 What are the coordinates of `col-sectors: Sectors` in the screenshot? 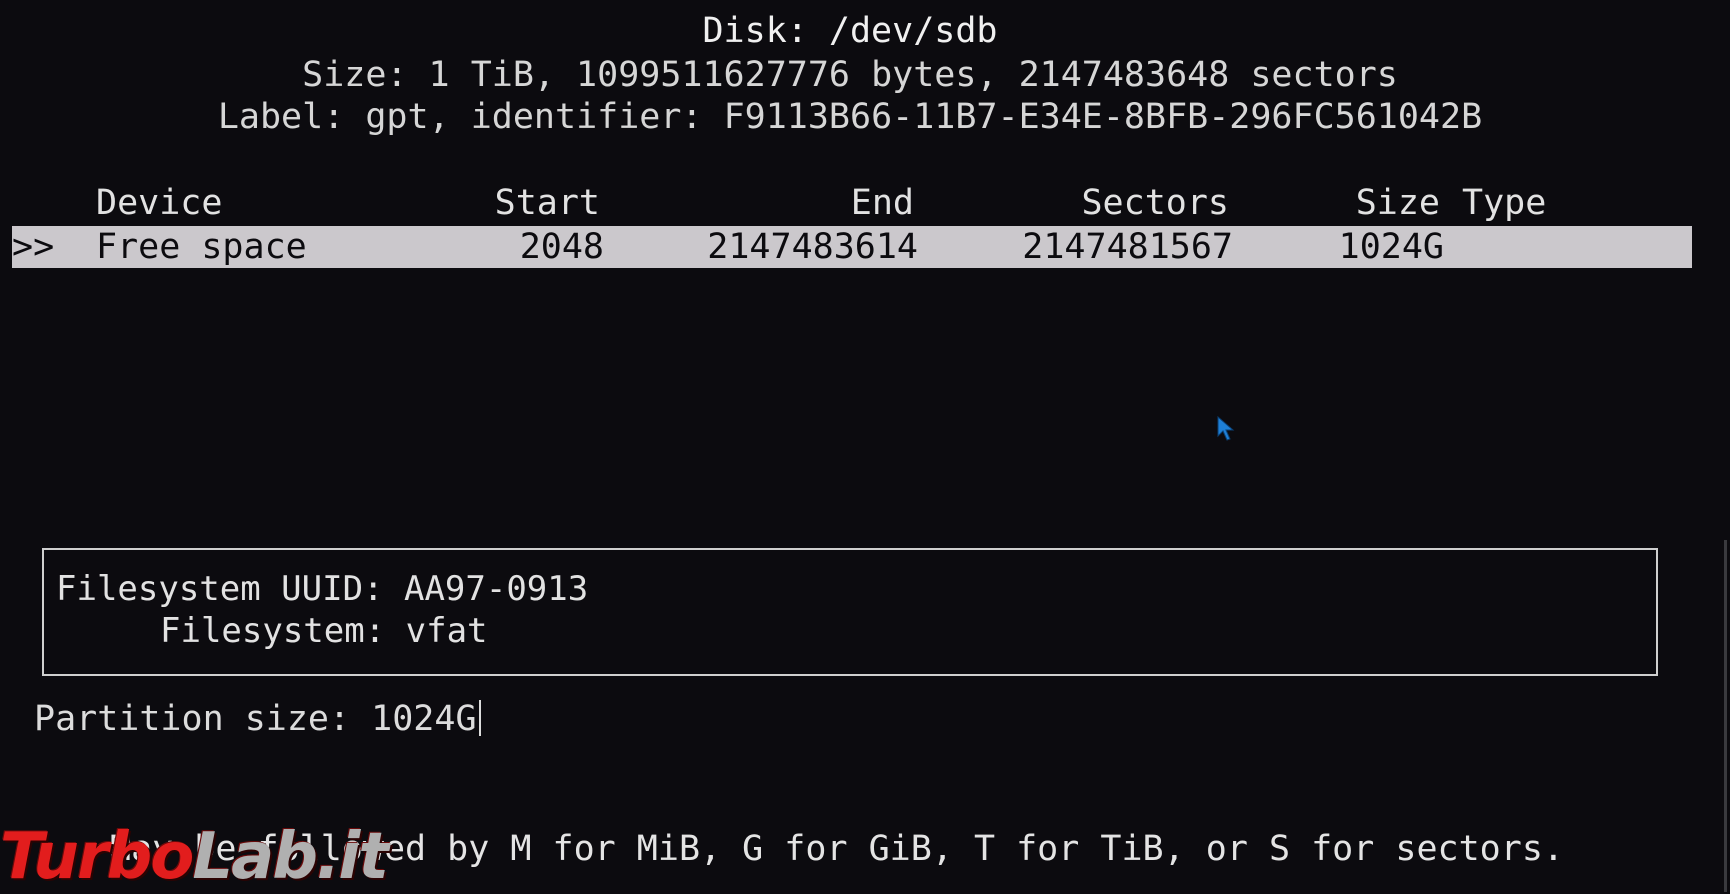 It's located at (1155, 203).